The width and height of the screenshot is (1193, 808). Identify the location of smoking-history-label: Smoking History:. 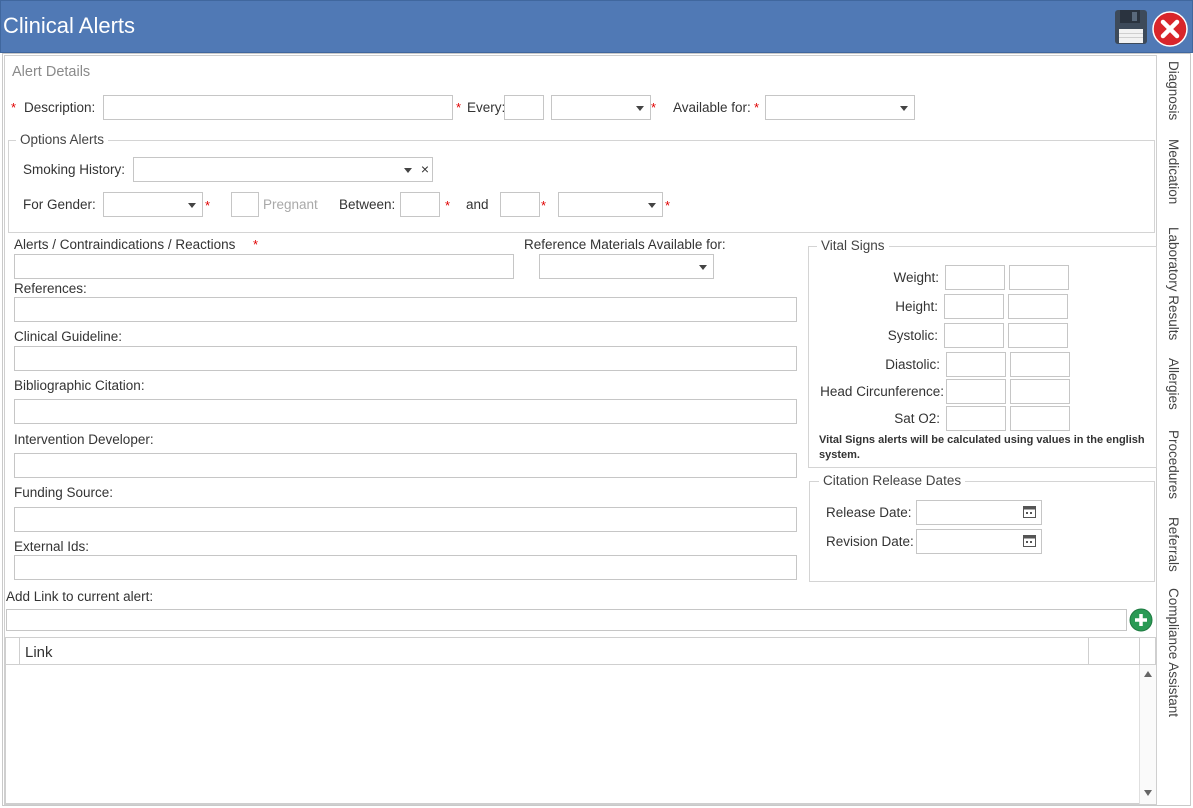
(74, 169).